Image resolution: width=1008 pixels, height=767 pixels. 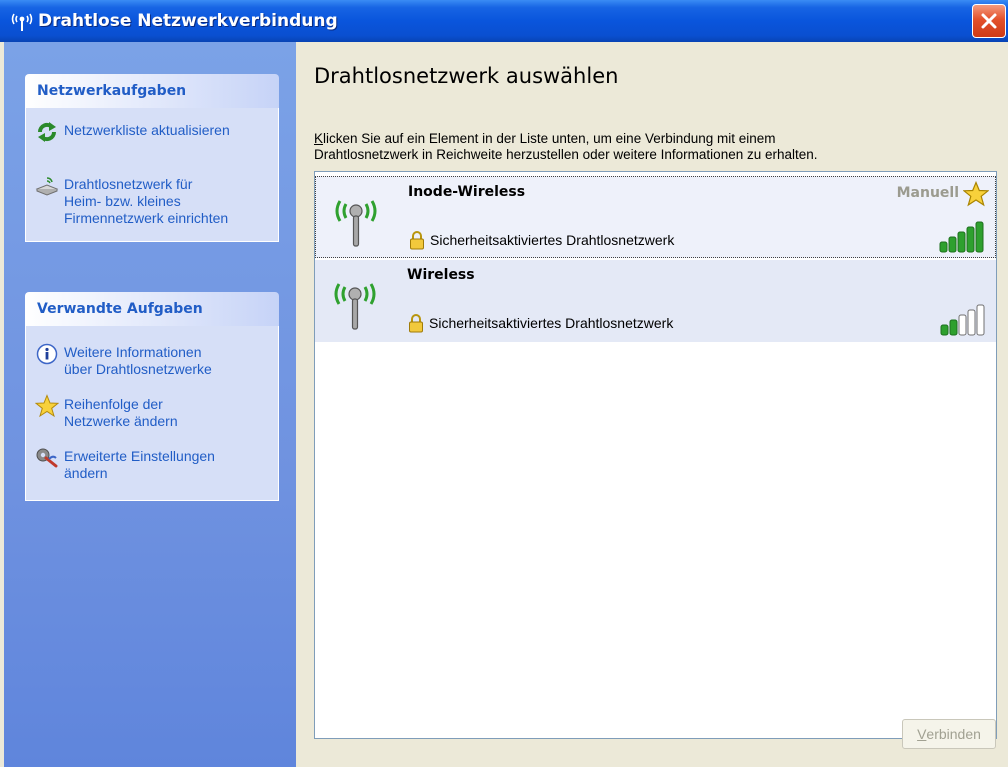 What do you see at coordinates (504, 21) in the screenshot?
I see `title-bar: Drahtlose Netzwerkverbindung` at bounding box center [504, 21].